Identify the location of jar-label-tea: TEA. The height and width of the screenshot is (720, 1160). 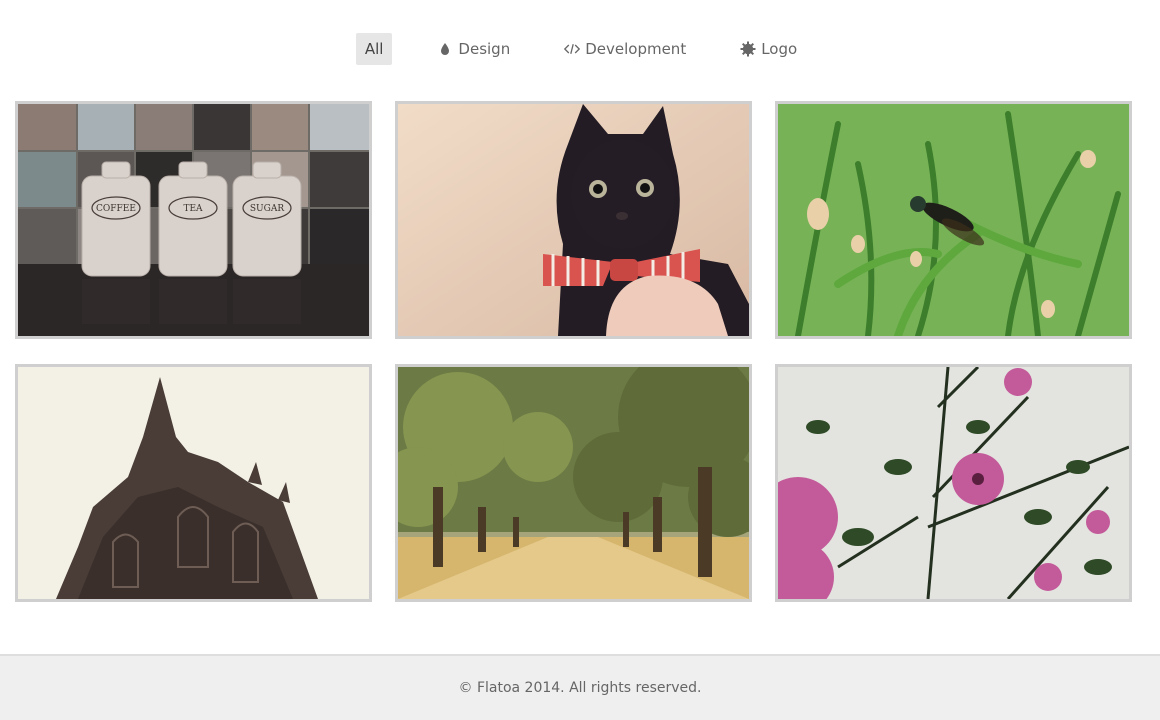
(193, 209).